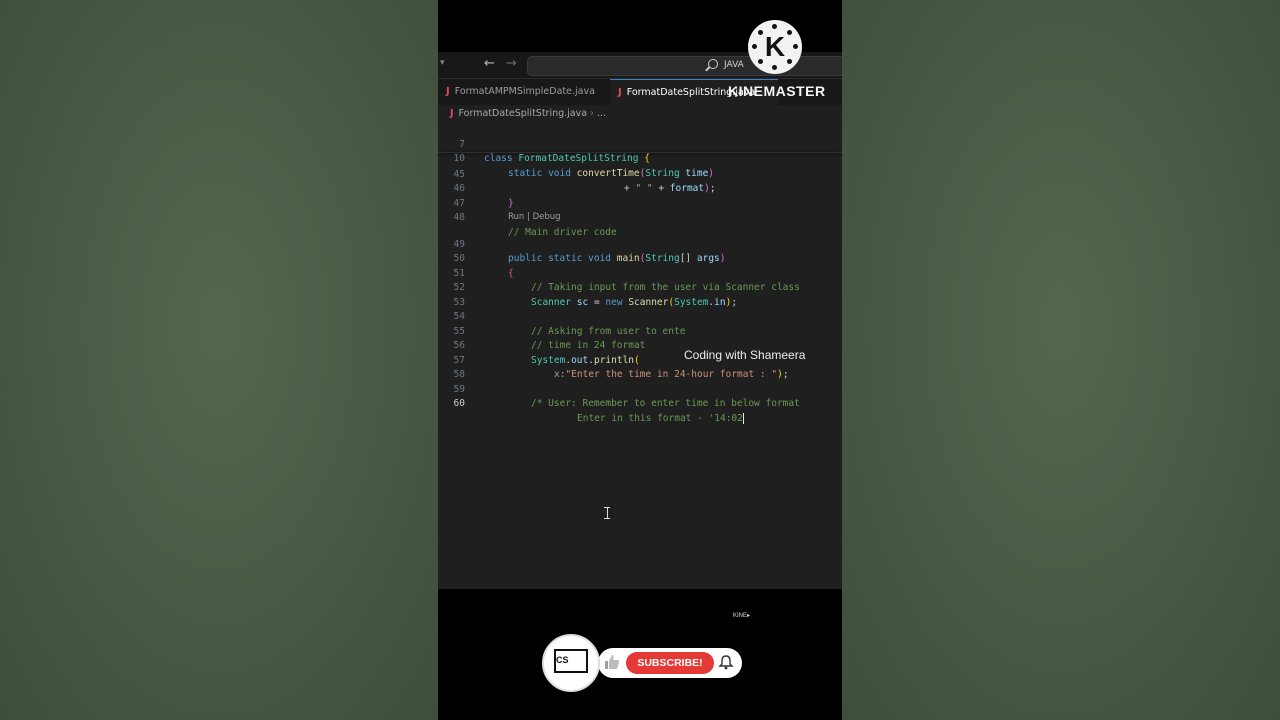  I want to click on codelens-run-debug: Run | Debug, so click(640, 217).